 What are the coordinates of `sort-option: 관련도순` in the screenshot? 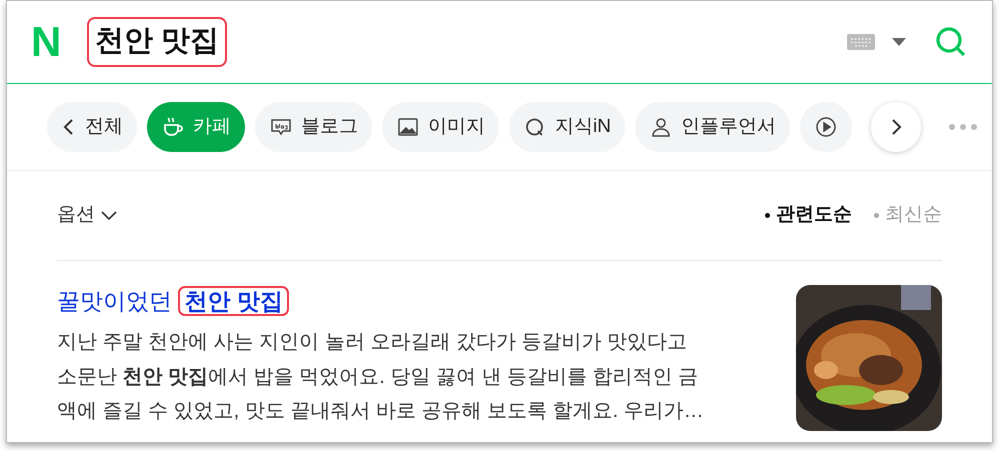 It's located at (808, 215).